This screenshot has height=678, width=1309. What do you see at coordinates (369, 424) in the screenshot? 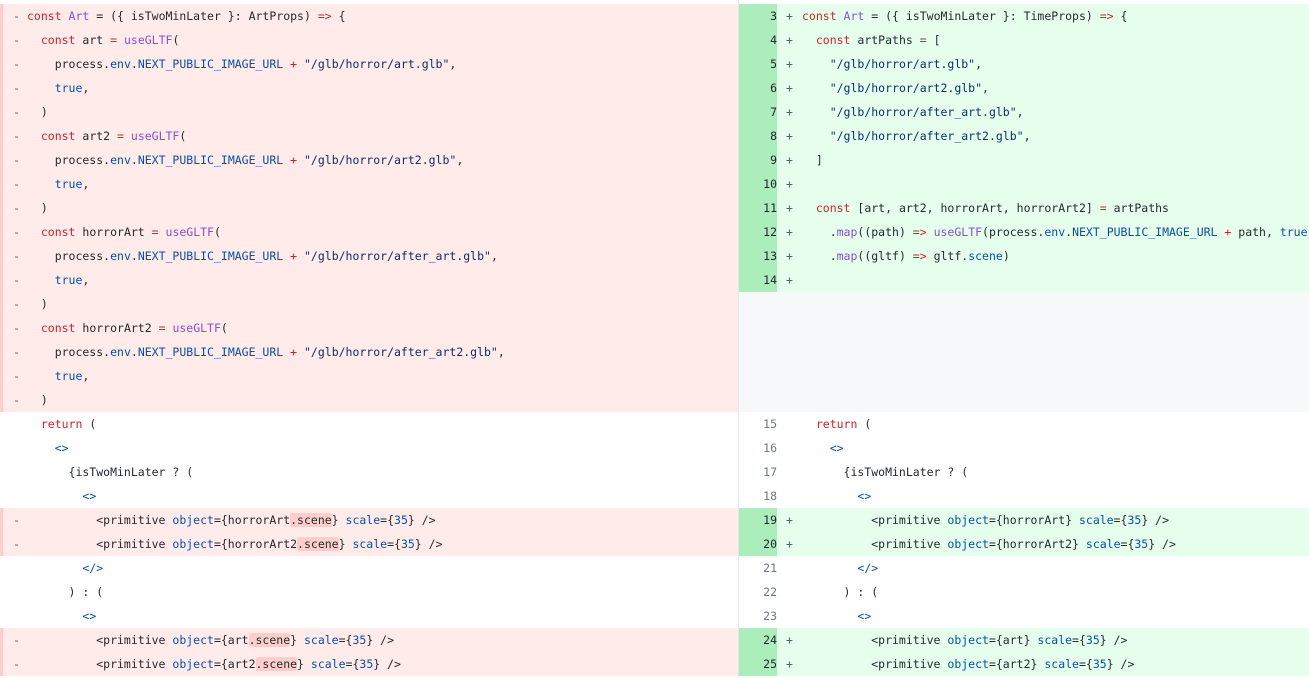
I see `diff-line-ctx: return (` at bounding box center [369, 424].